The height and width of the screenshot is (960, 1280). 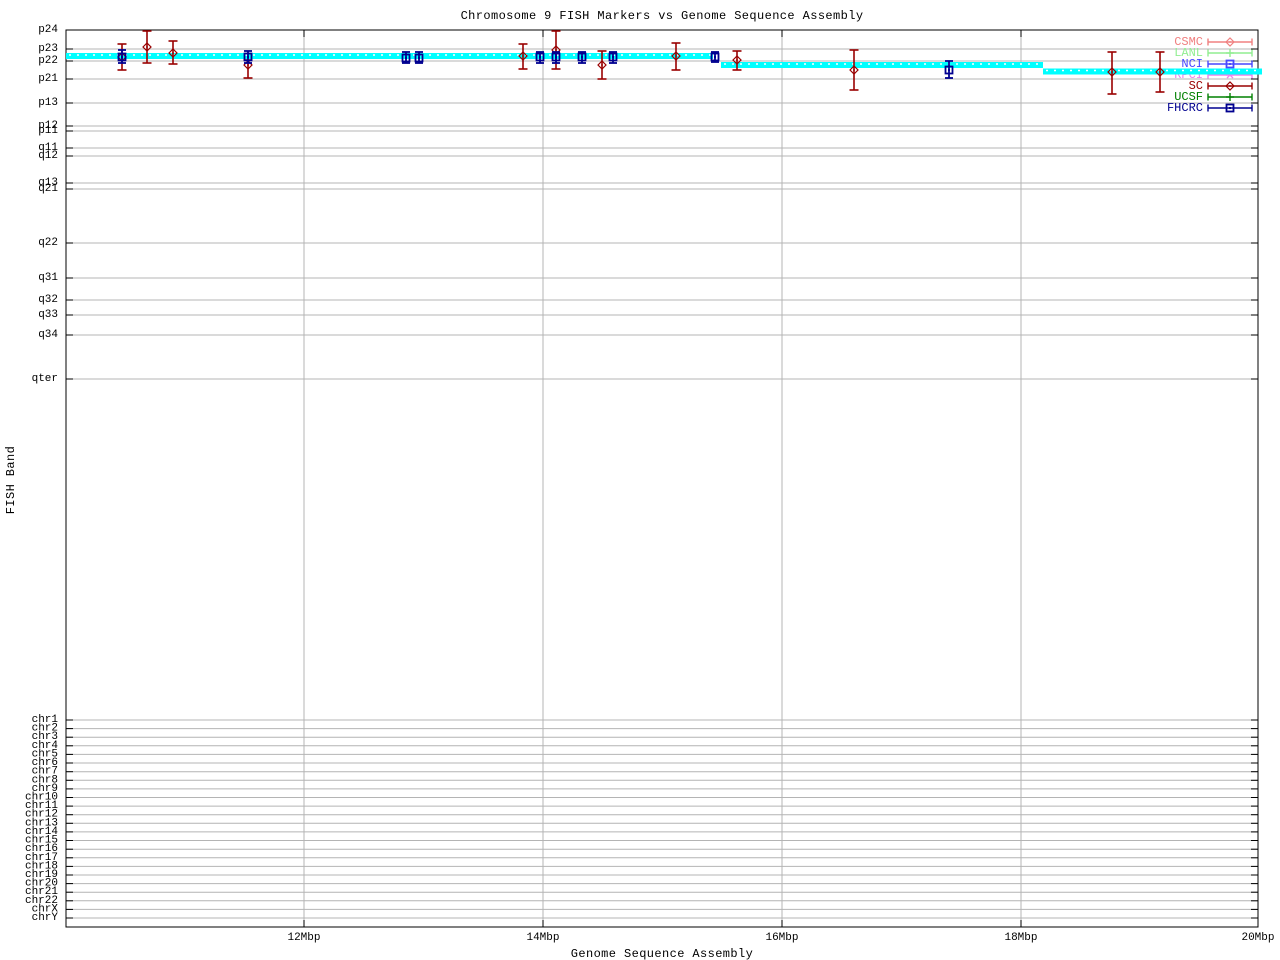 I want to click on legend-label: FHCRC, so click(x=1185, y=108).